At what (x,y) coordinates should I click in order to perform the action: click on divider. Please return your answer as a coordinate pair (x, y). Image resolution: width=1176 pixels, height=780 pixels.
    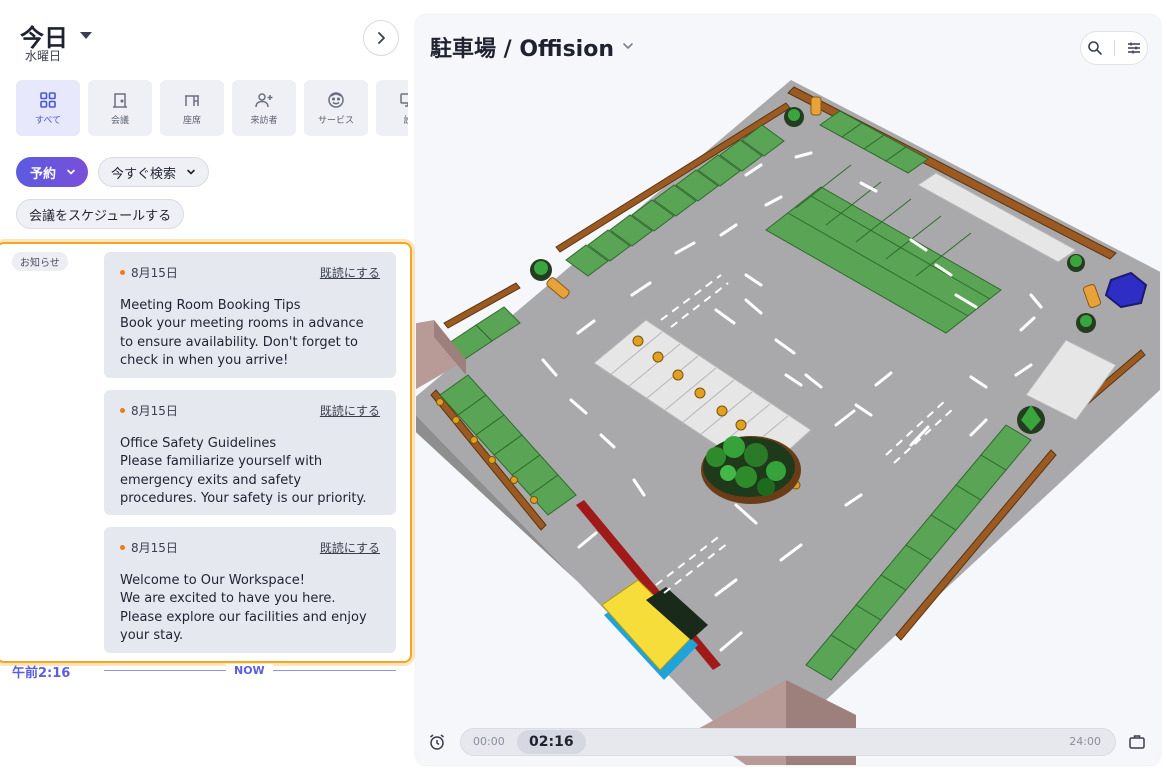
    Looking at the image, I should click on (1114, 48).